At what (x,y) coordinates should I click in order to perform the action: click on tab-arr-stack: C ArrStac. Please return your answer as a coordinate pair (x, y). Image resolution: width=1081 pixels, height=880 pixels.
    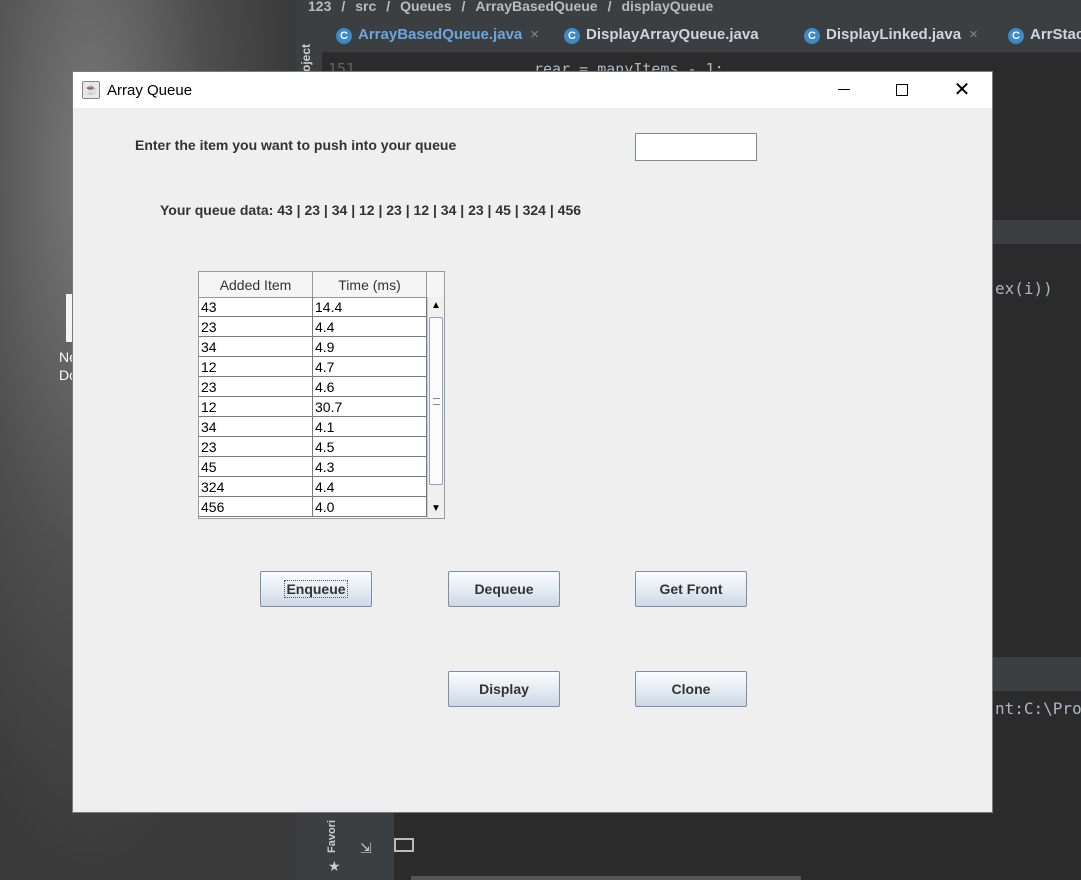
    Looking at the image, I should click on (1044, 35).